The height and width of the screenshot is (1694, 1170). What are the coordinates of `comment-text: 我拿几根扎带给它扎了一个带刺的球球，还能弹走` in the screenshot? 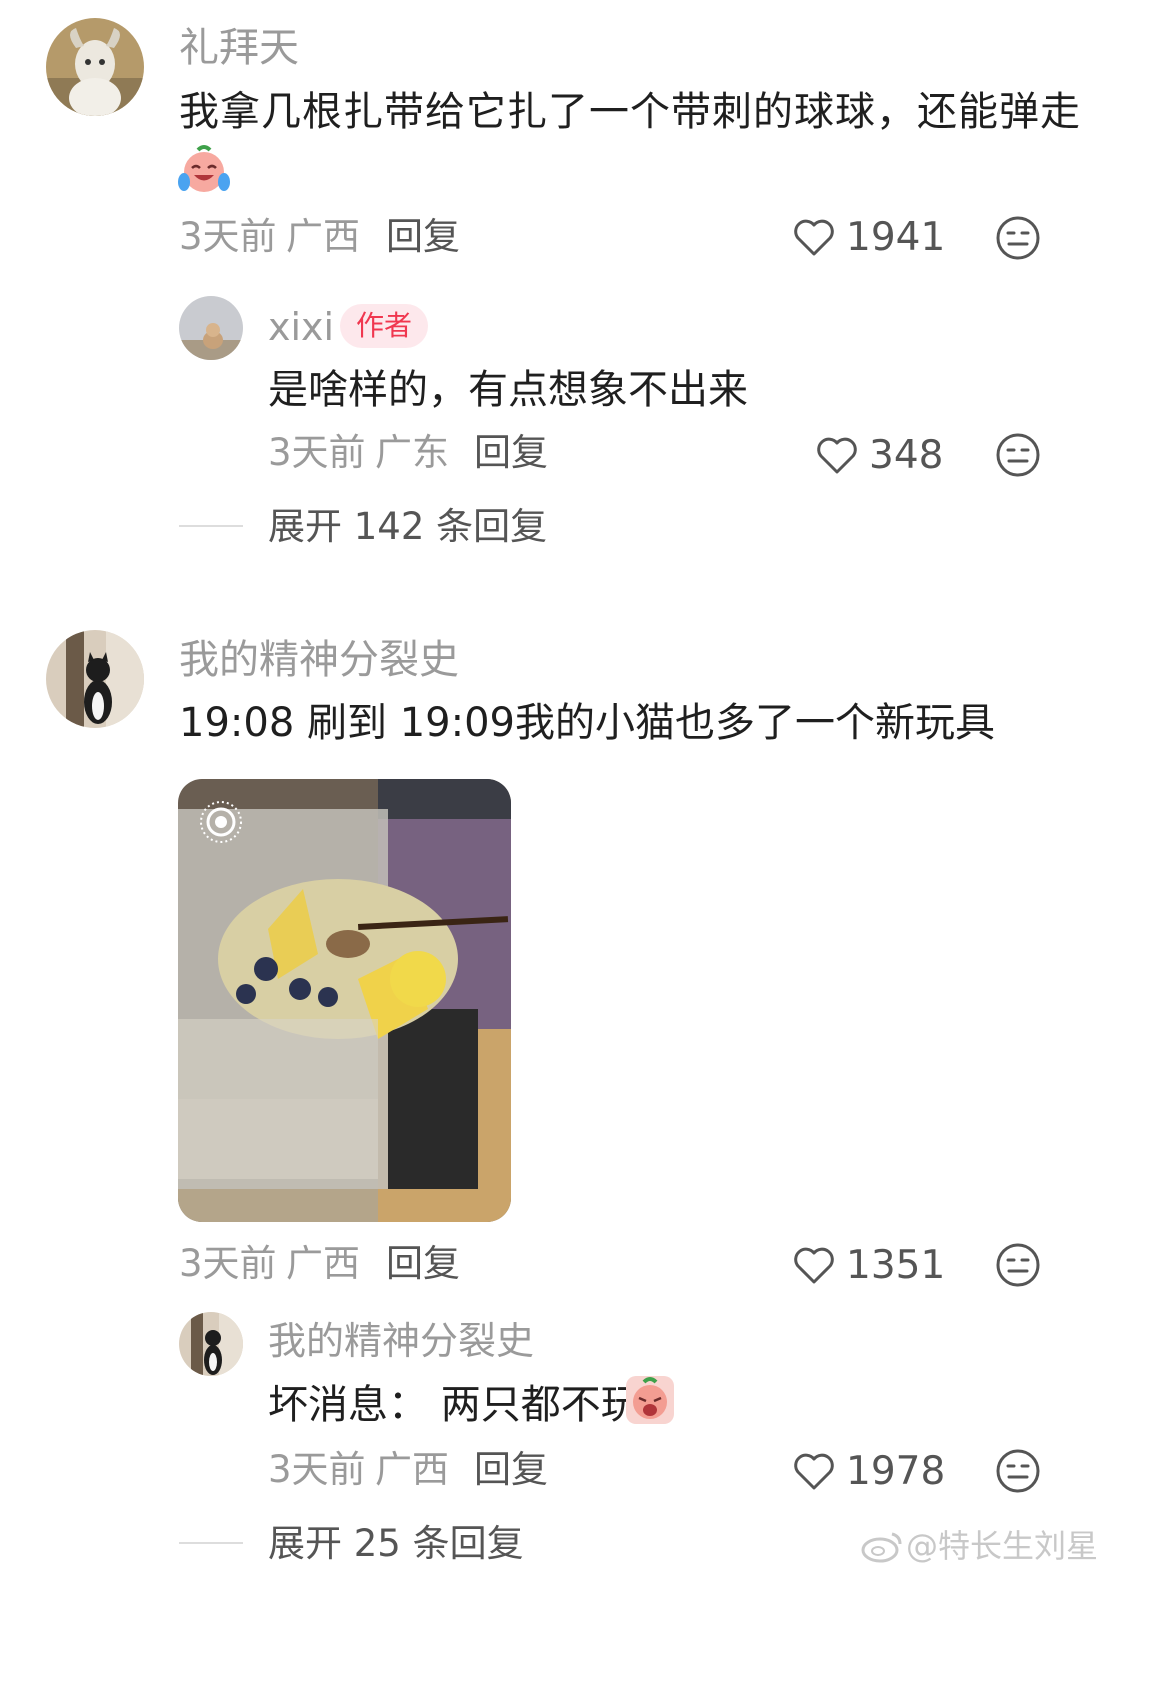 It's located at (630, 112).